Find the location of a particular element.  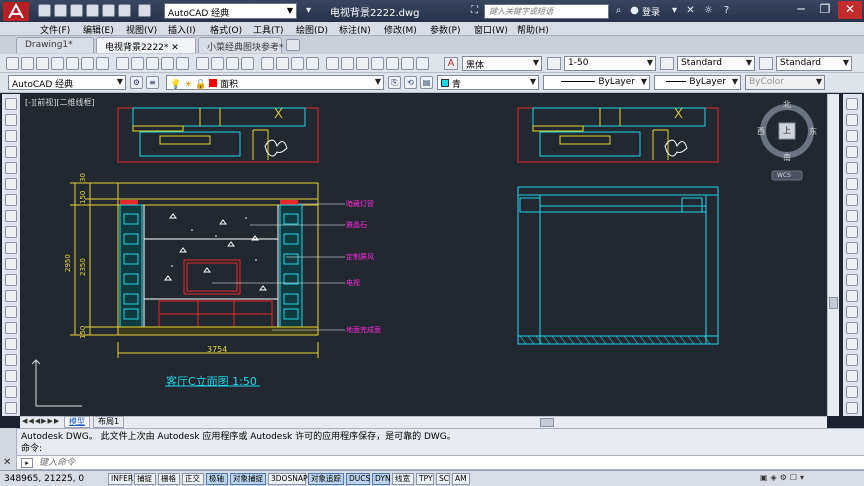

layer-panel-icon is located at coordinates (852, 408).